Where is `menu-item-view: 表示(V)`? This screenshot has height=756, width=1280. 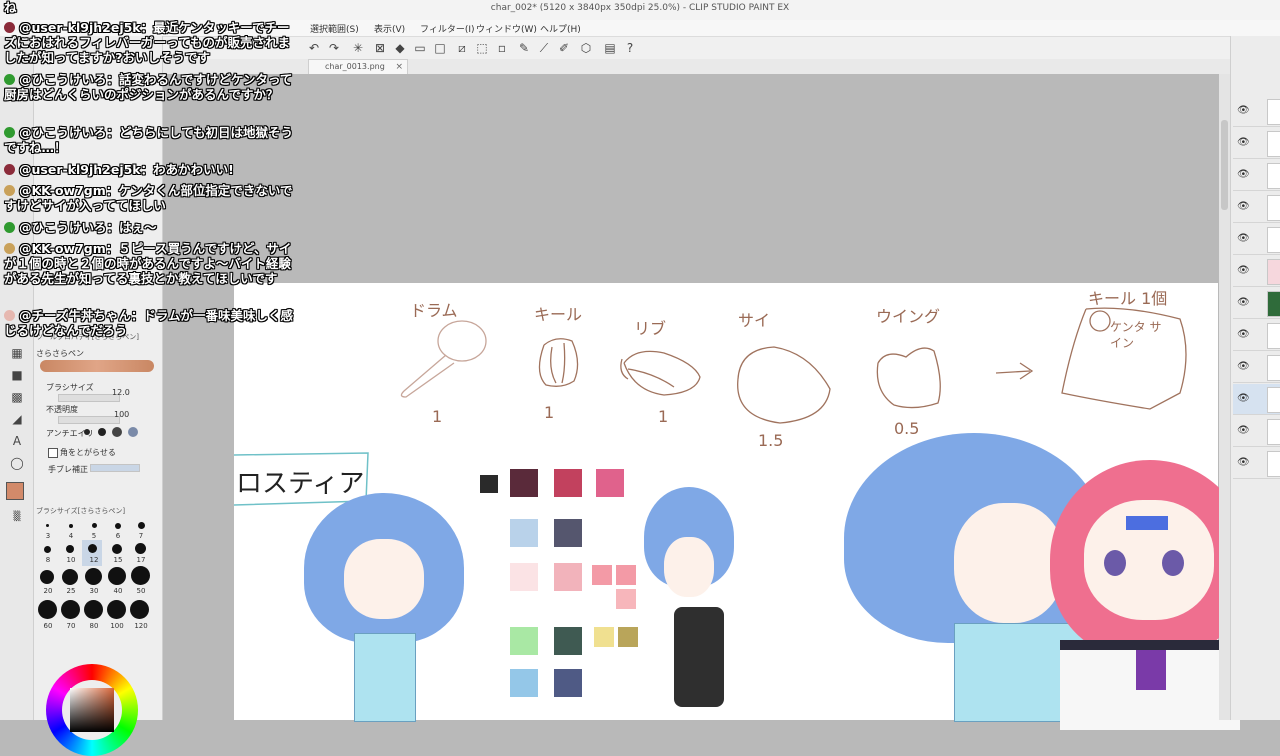 menu-item-view: 表示(V) is located at coordinates (389, 28).